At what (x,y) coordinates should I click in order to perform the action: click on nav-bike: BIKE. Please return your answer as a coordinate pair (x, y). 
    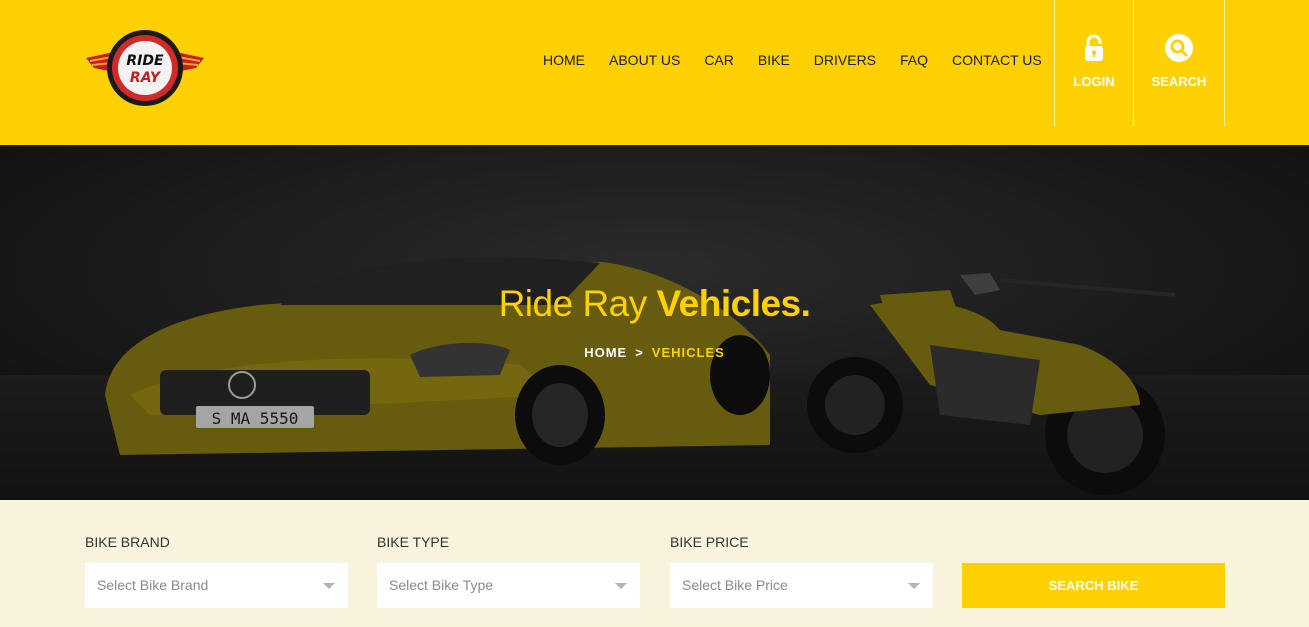
    Looking at the image, I should click on (774, 60).